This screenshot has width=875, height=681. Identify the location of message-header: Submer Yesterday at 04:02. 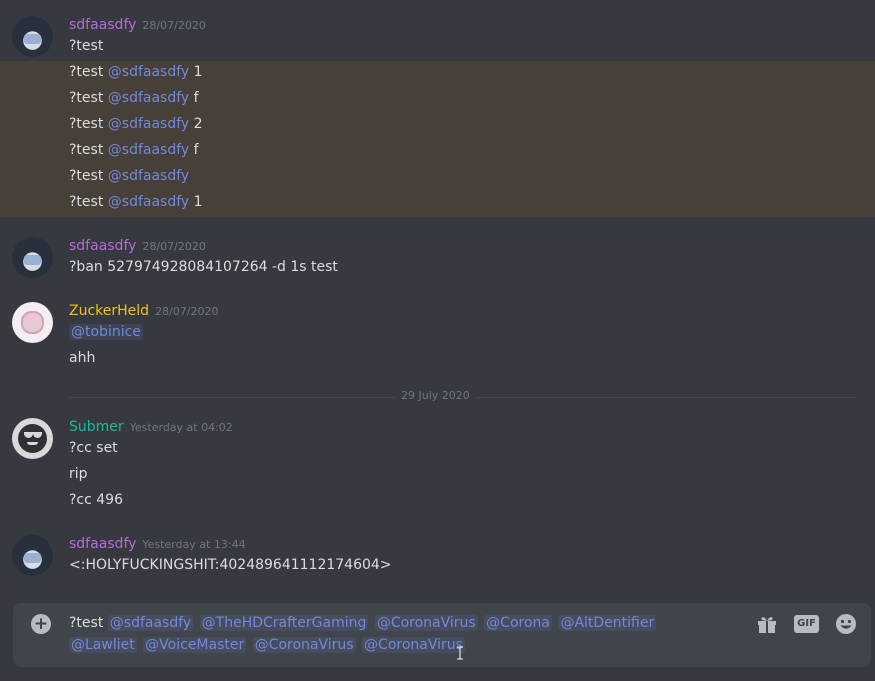
(151, 427).